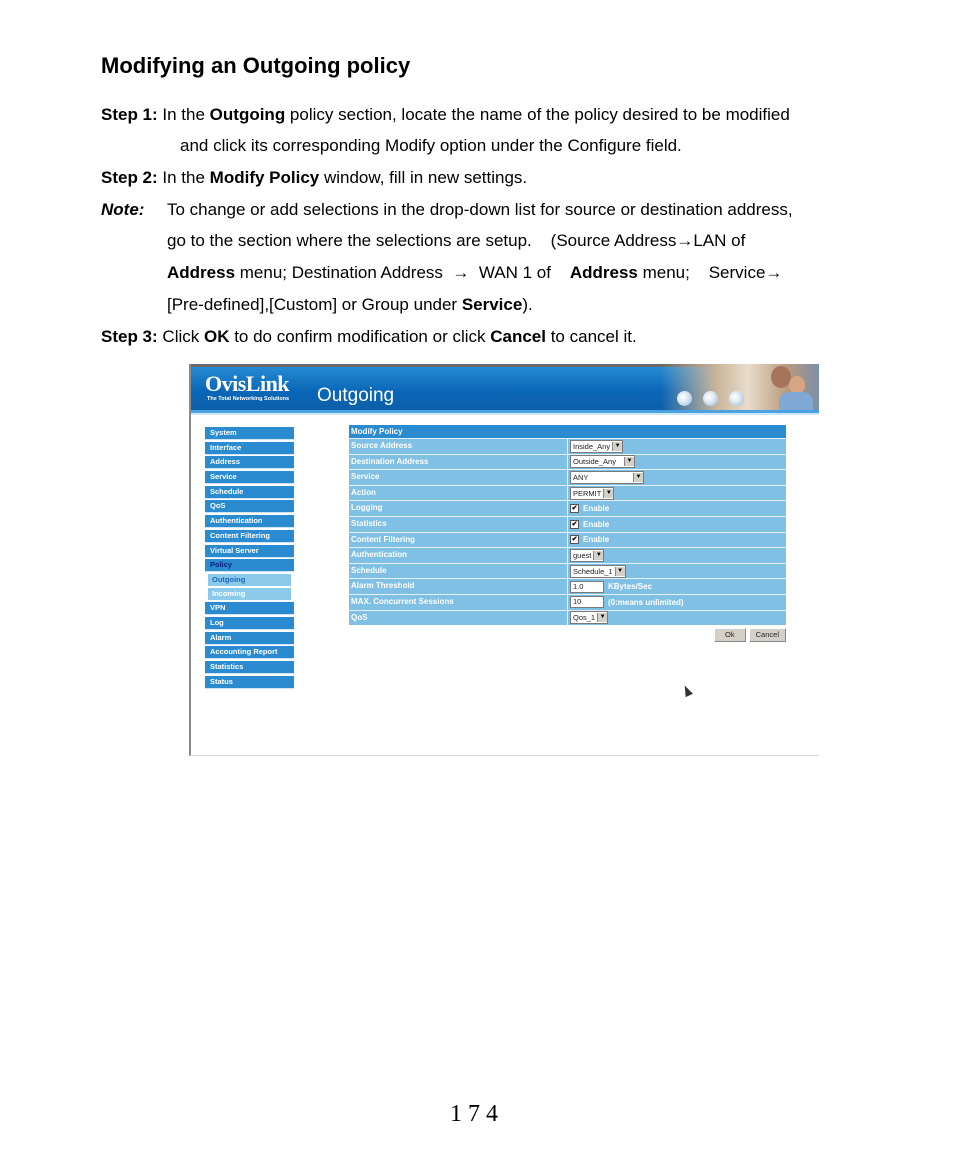 The height and width of the screenshot is (1155, 954). What do you see at coordinates (249, 522) in the screenshot?
I see `nav-item-authentication: Authentication` at bounding box center [249, 522].